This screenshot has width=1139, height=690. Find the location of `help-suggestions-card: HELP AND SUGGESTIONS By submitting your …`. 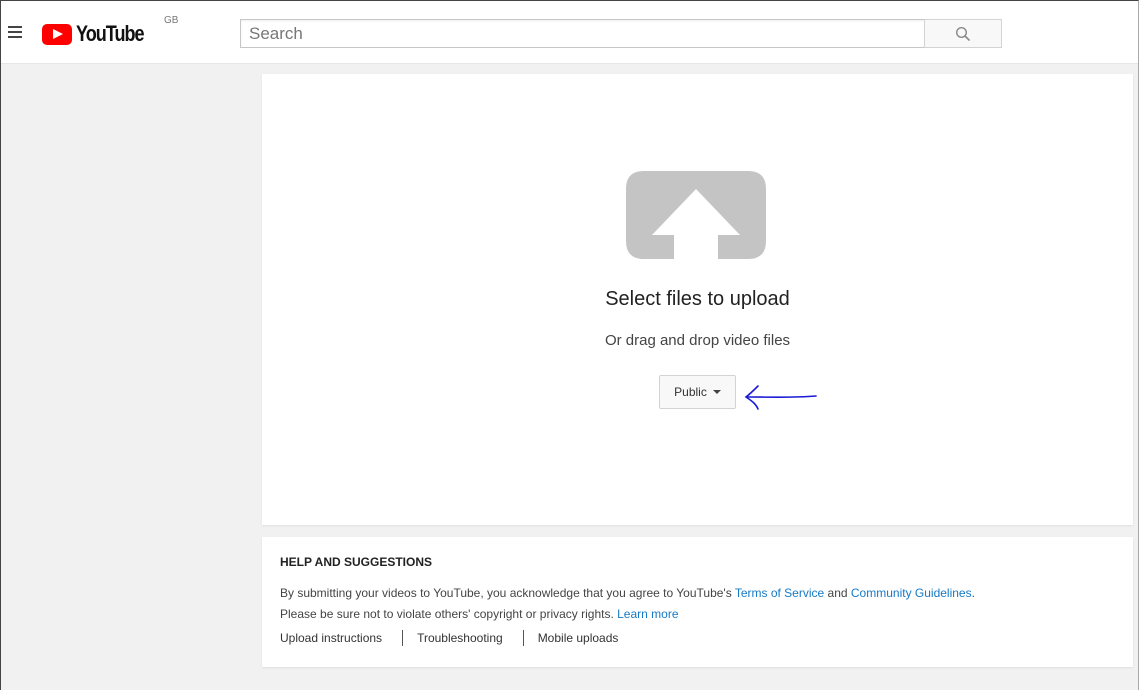

help-suggestions-card: HELP AND SUGGESTIONS By submitting your … is located at coordinates (697, 602).